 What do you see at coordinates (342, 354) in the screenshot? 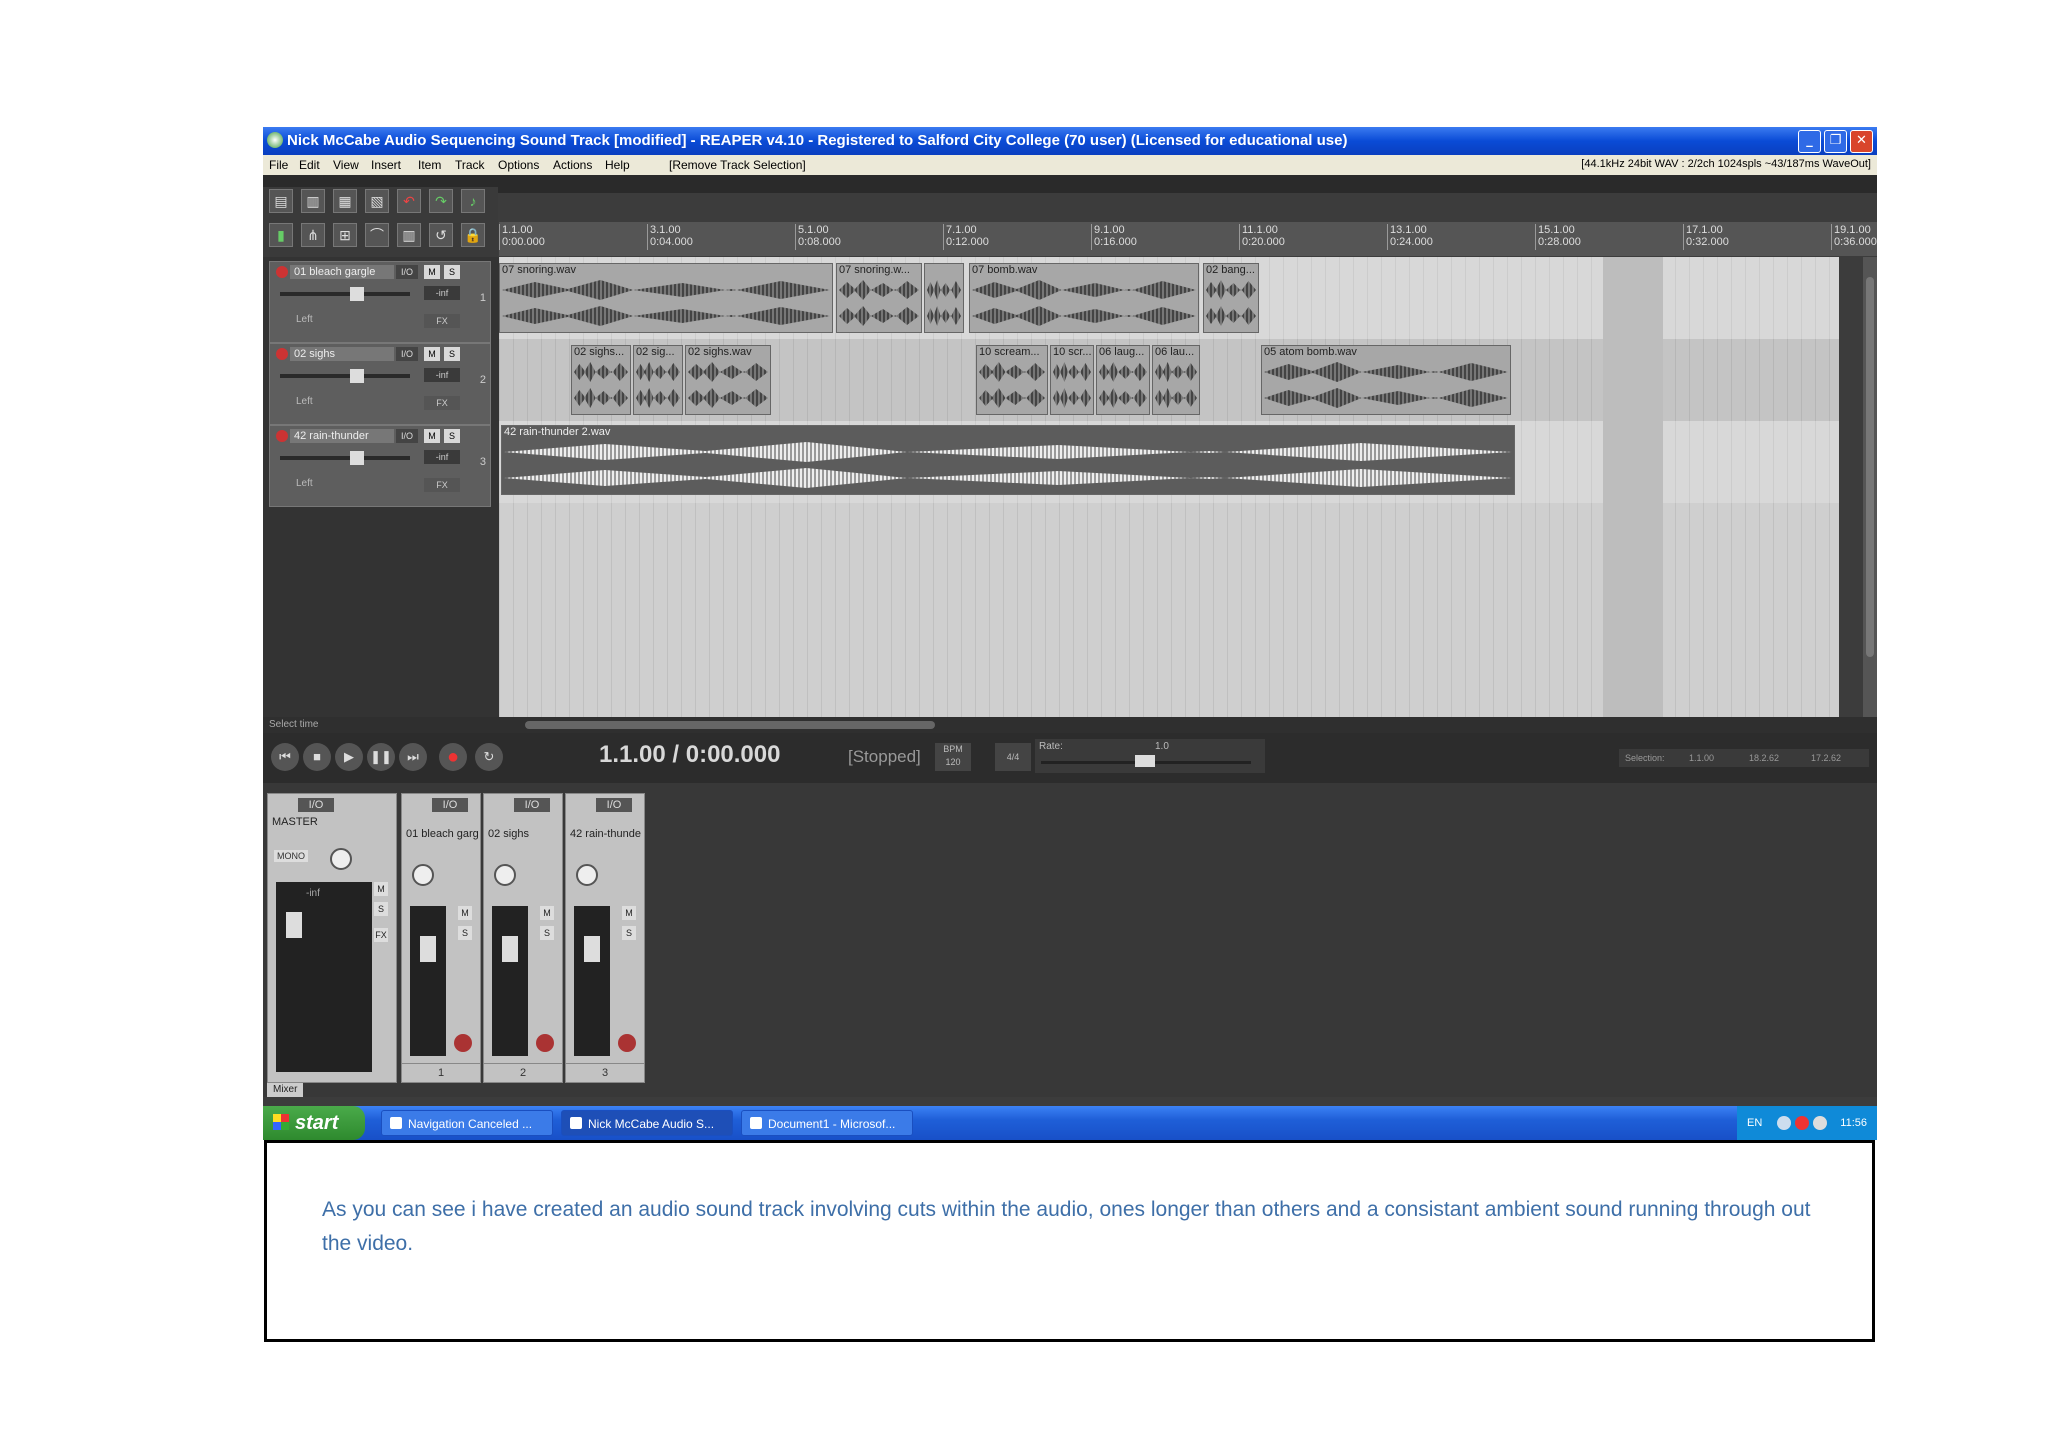
I see `track-name: 02 sighs` at bounding box center [342, 354].